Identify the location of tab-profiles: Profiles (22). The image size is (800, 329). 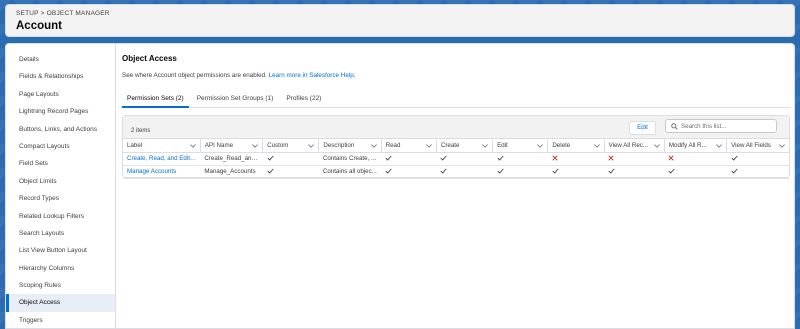
(303, 100).